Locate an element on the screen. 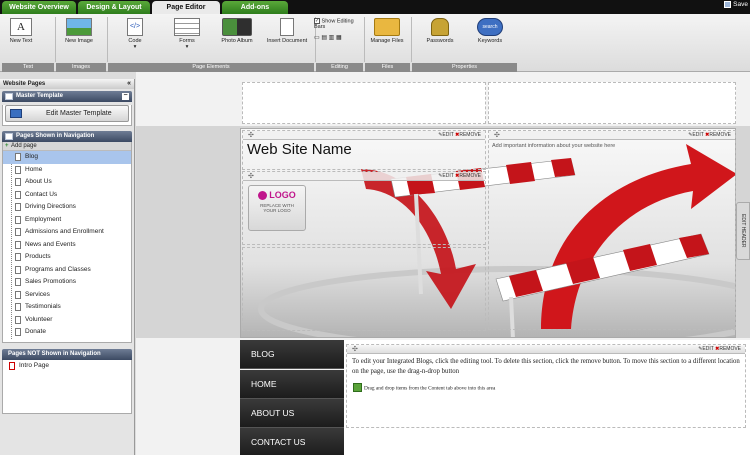  editing-bar: ✣ ✎EDIT ✖REMOVE is located at coordinates (364, 135).